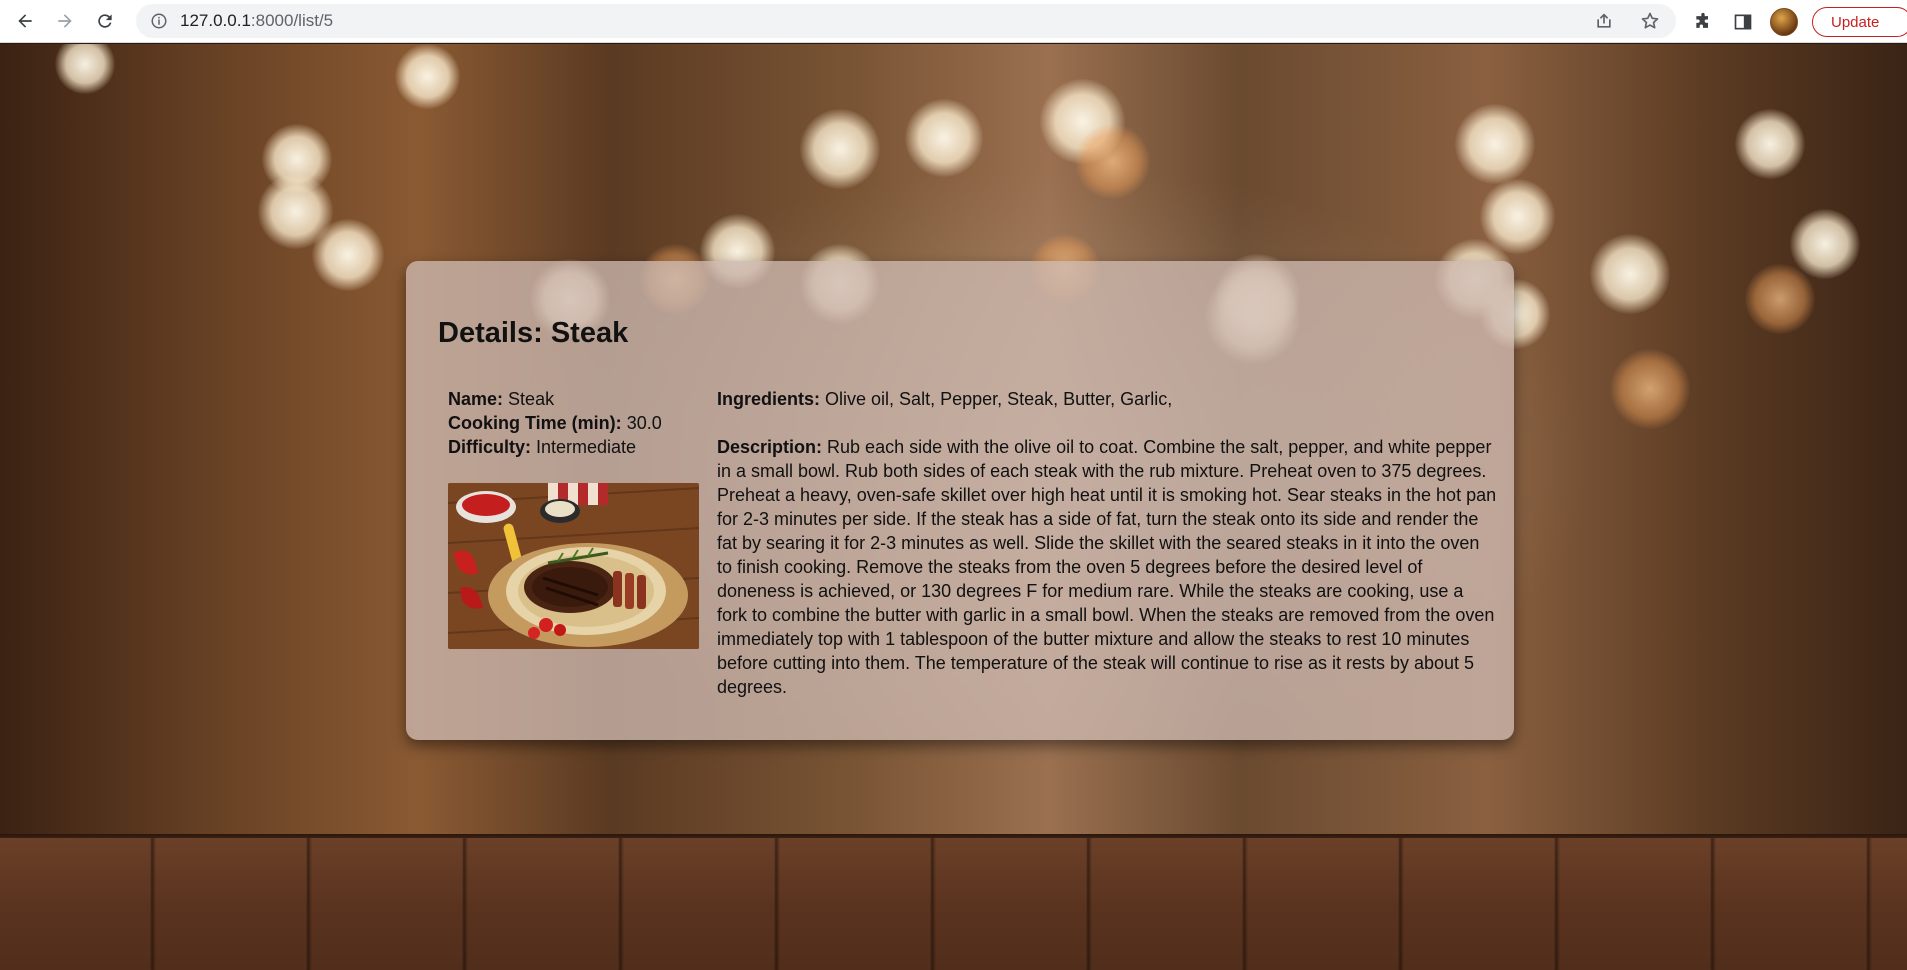 This screenshot has width=1907, height=970. I want to click on difficulty-value: Intermediate, so click(586, 447).